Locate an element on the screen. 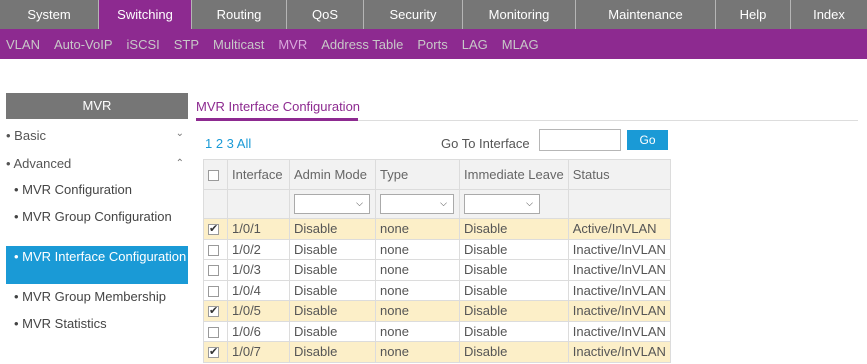 The image size is (867, 364). sidebar-item-mvr-statistics: • MVR Statistics is located at coordinates (97, 324).